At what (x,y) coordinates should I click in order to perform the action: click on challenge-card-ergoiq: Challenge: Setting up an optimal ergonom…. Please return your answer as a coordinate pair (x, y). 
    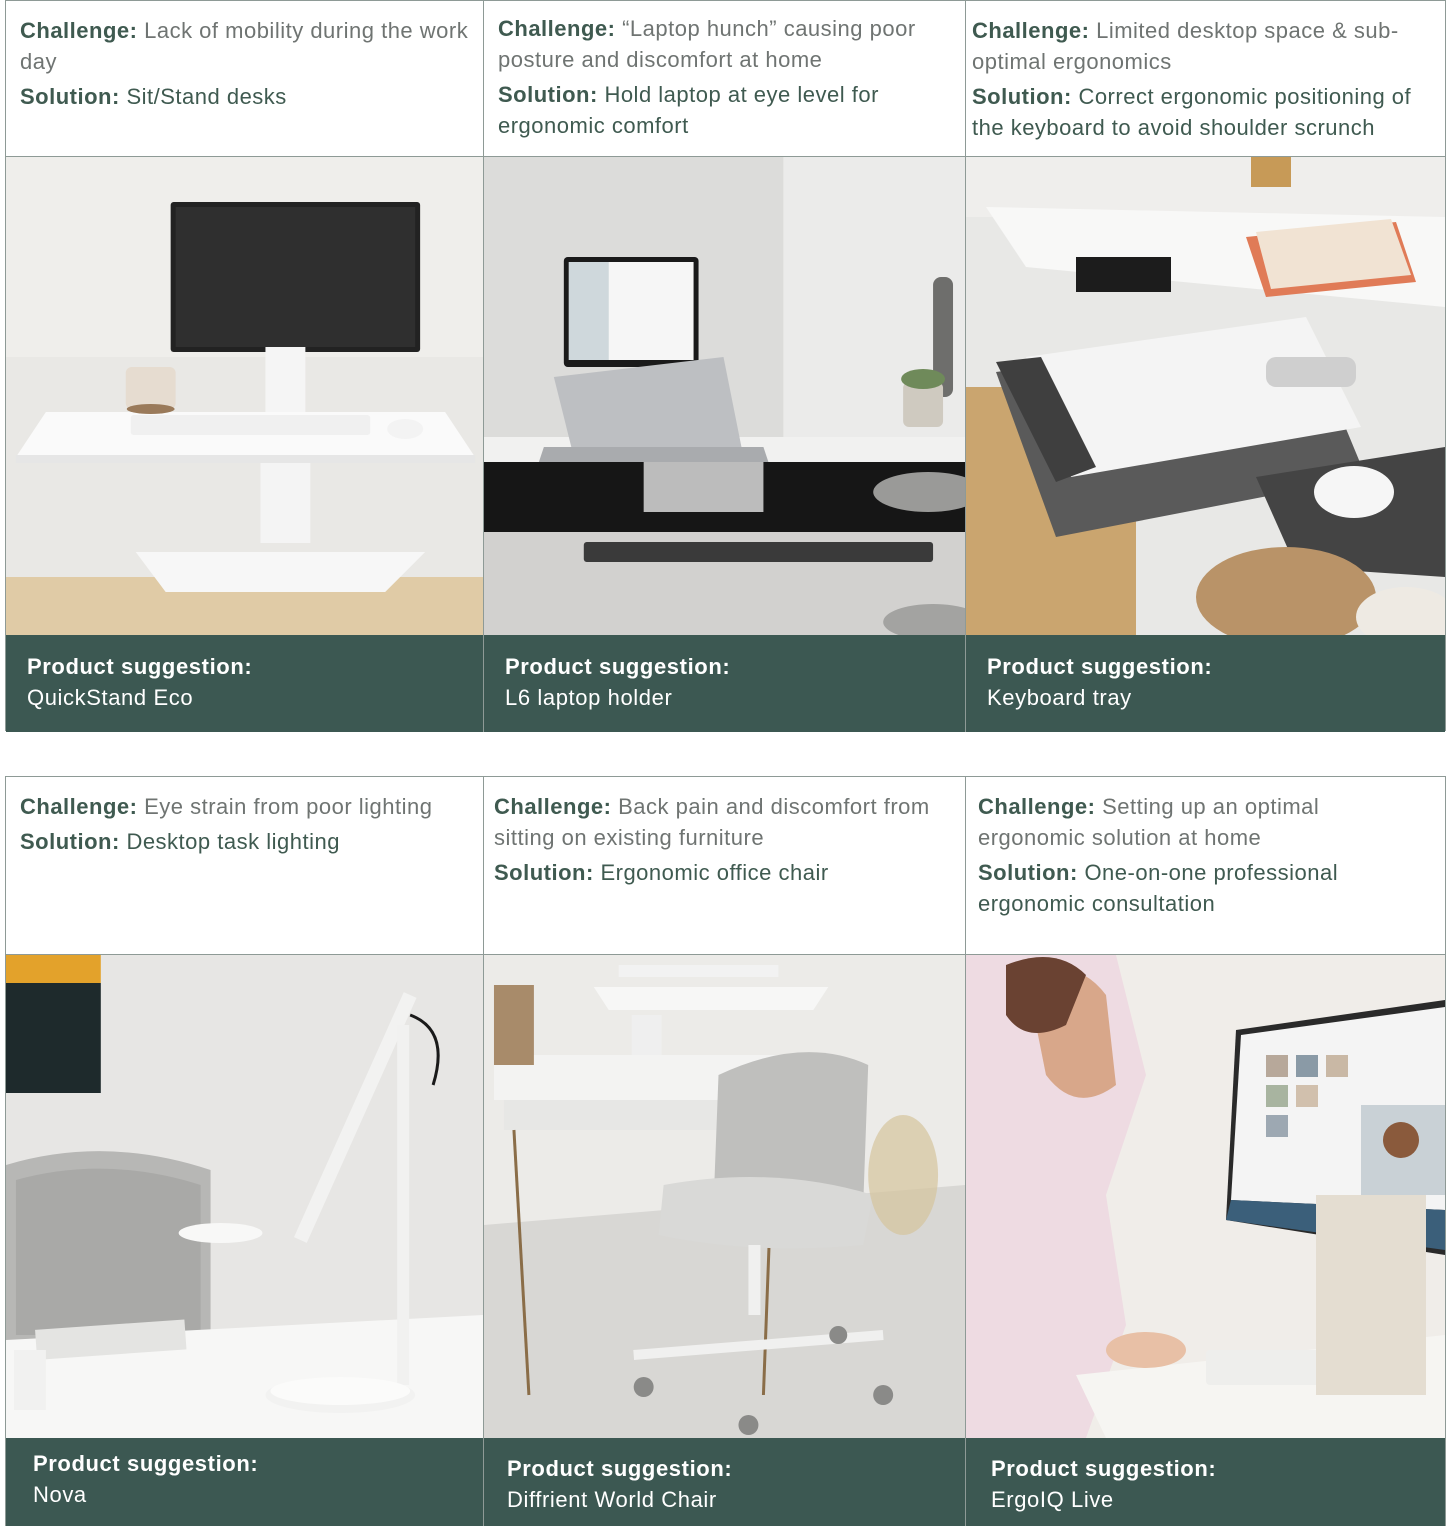
    Looking at the image, I should click on (1205, 866).